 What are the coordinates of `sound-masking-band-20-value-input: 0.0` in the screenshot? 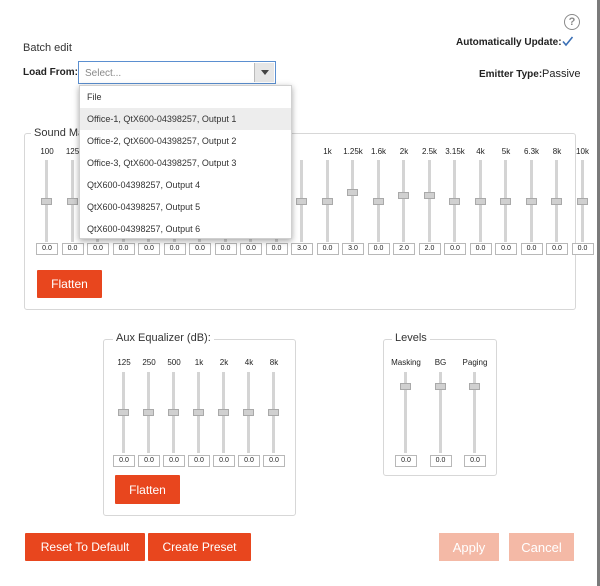 It's located at (557, 249).